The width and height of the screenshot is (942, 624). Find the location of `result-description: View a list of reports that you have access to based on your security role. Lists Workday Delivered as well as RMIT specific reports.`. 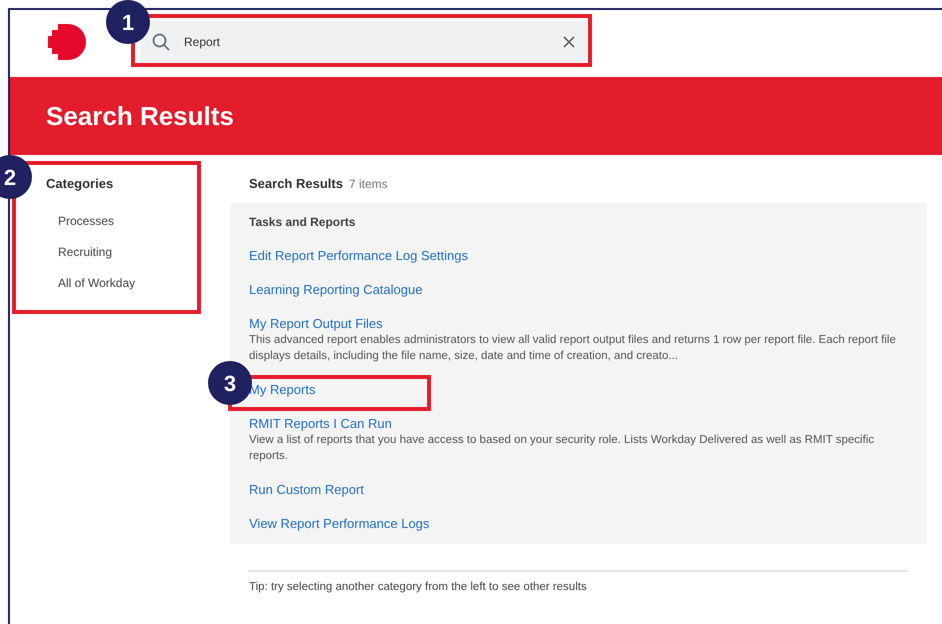

result-description: View a list of reports that you have access to based on your security role. Lists Workday Delivered as well as RMIT specific reports. is located at coordinates (562, 448).